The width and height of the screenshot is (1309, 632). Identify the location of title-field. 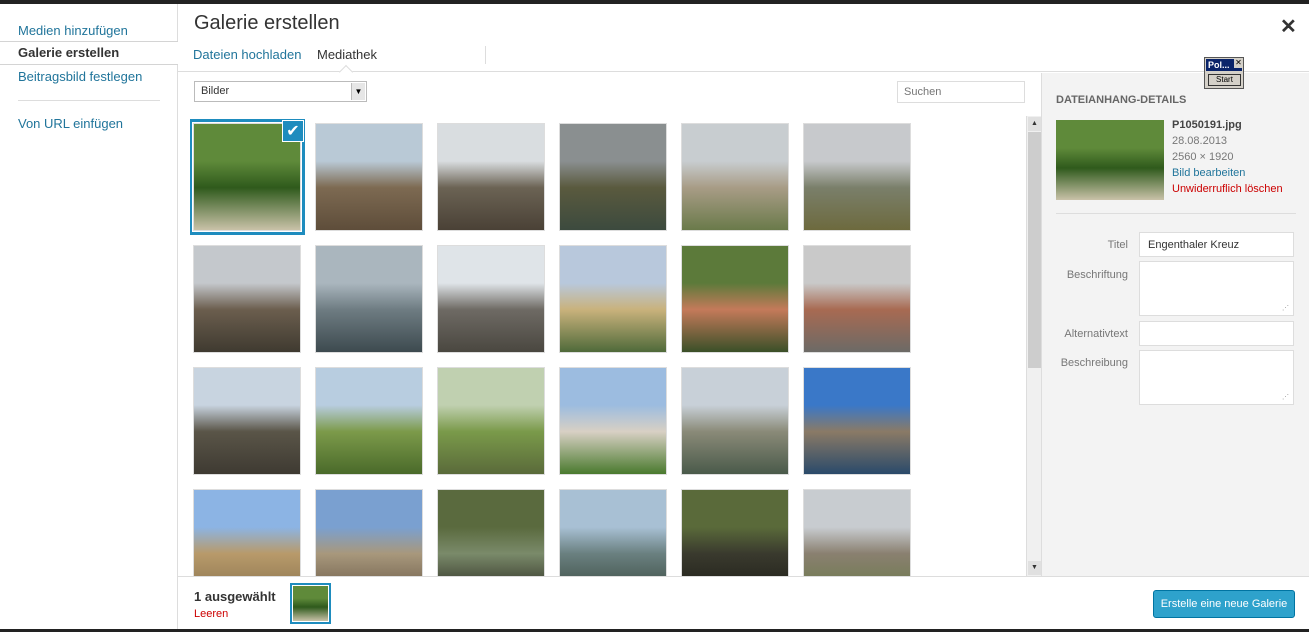
(1216, 244).